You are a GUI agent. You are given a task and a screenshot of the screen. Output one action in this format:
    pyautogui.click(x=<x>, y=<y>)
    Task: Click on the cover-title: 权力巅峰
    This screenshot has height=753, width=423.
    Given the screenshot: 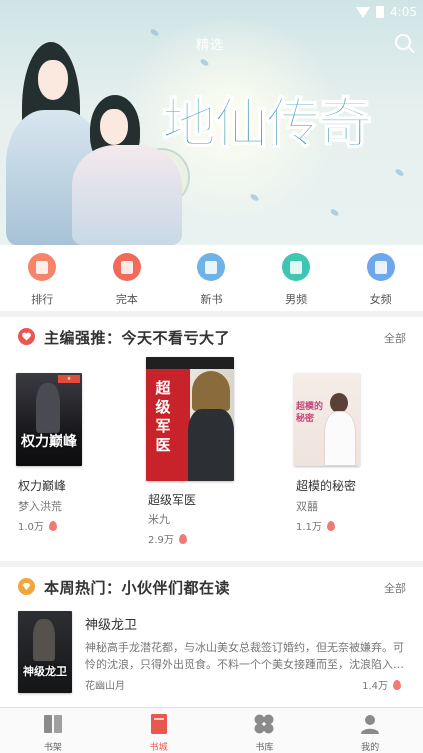 What is the action you would take?
    pyautogui.click(x=49, y=442)
    